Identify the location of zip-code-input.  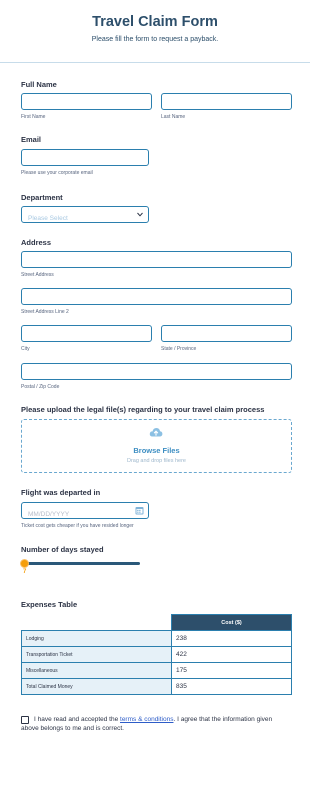
(156, 371).